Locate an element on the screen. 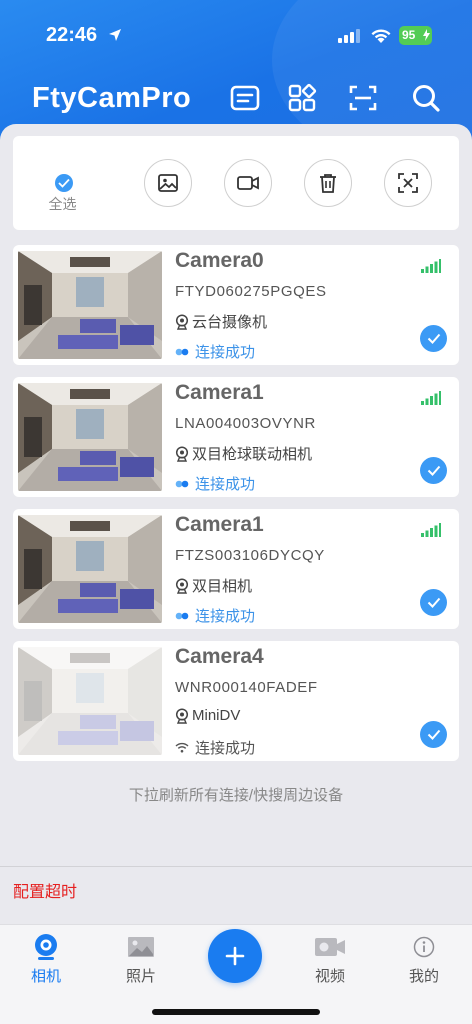 Image resolution: width=472 pixels, height=1024 pixels. scan-button is located at coordinates (363, 98).